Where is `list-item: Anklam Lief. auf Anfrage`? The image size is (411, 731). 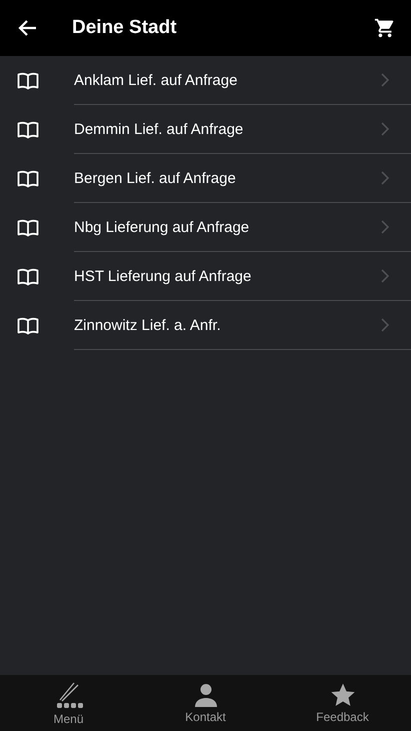 list-item: Anklam Lief. auf Anfrage is located at coordinates (205, 80).